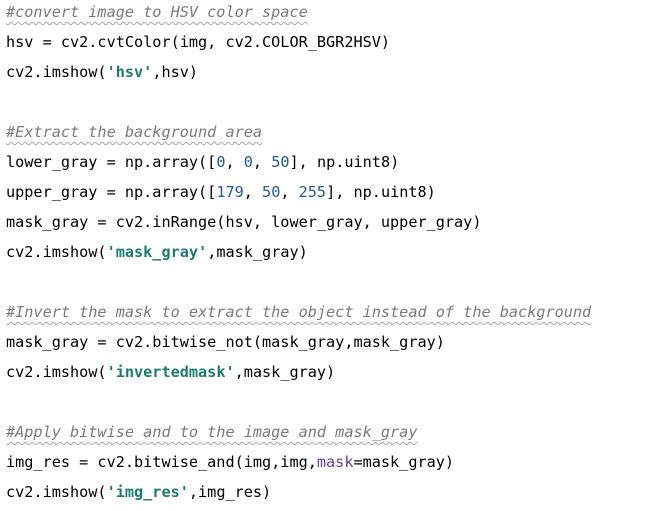 This screenshot has width=658, height=511. I want to click on code-token-plain: =mask_gray), so click(404, 462).